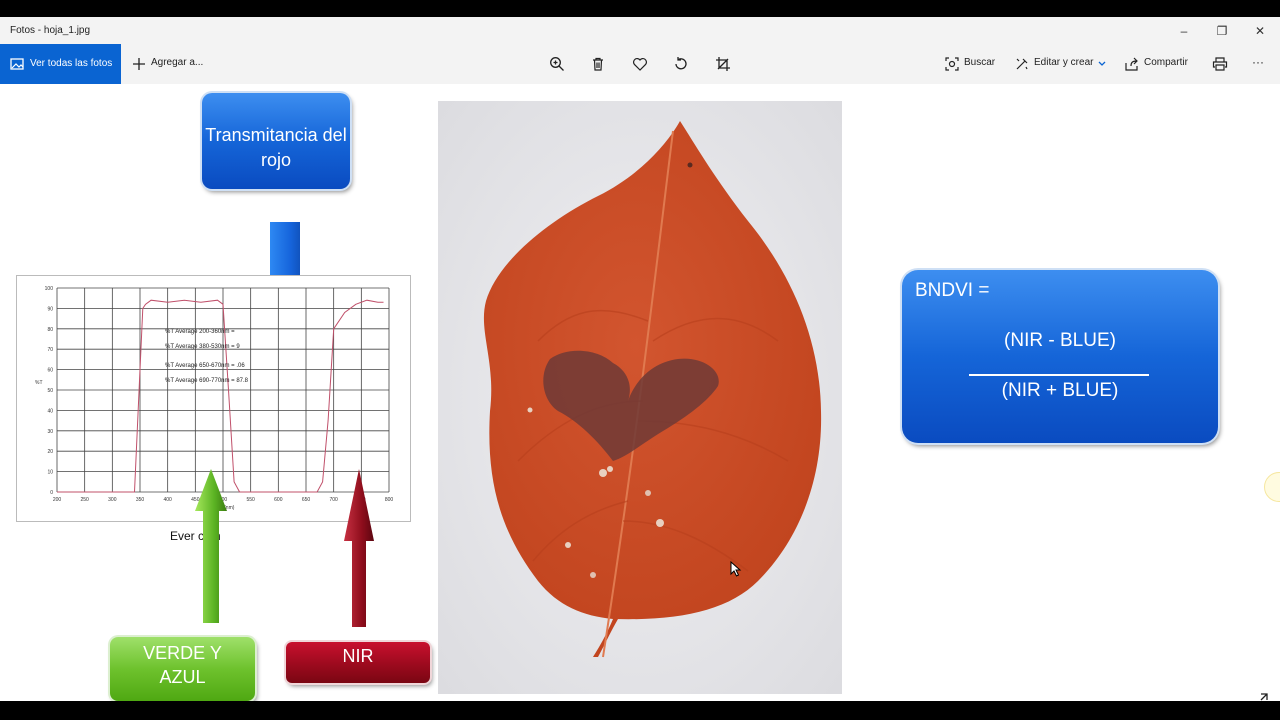  Describe the element at coordinates (200, 332) in the screenshot. I see `chart-annotation: %T Average 200-360nm =` at that location.